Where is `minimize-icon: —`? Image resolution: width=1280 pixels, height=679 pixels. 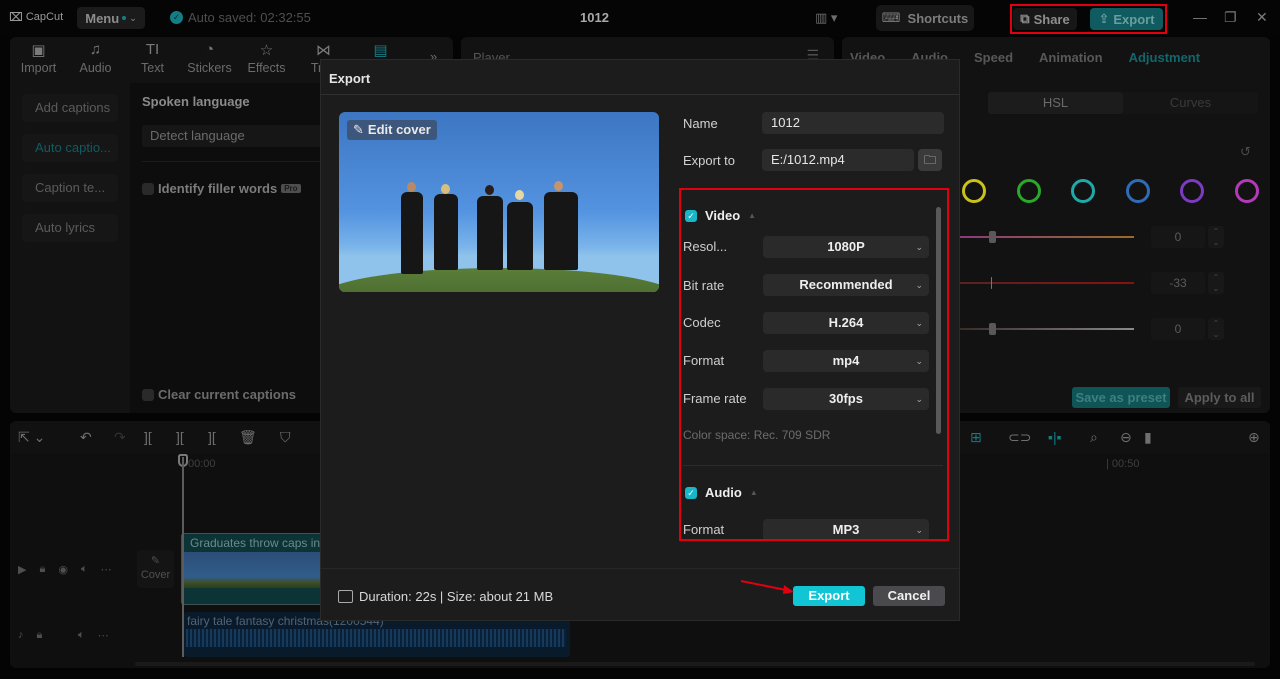
minimize-icon: — is located at coordinates (1200, 17).